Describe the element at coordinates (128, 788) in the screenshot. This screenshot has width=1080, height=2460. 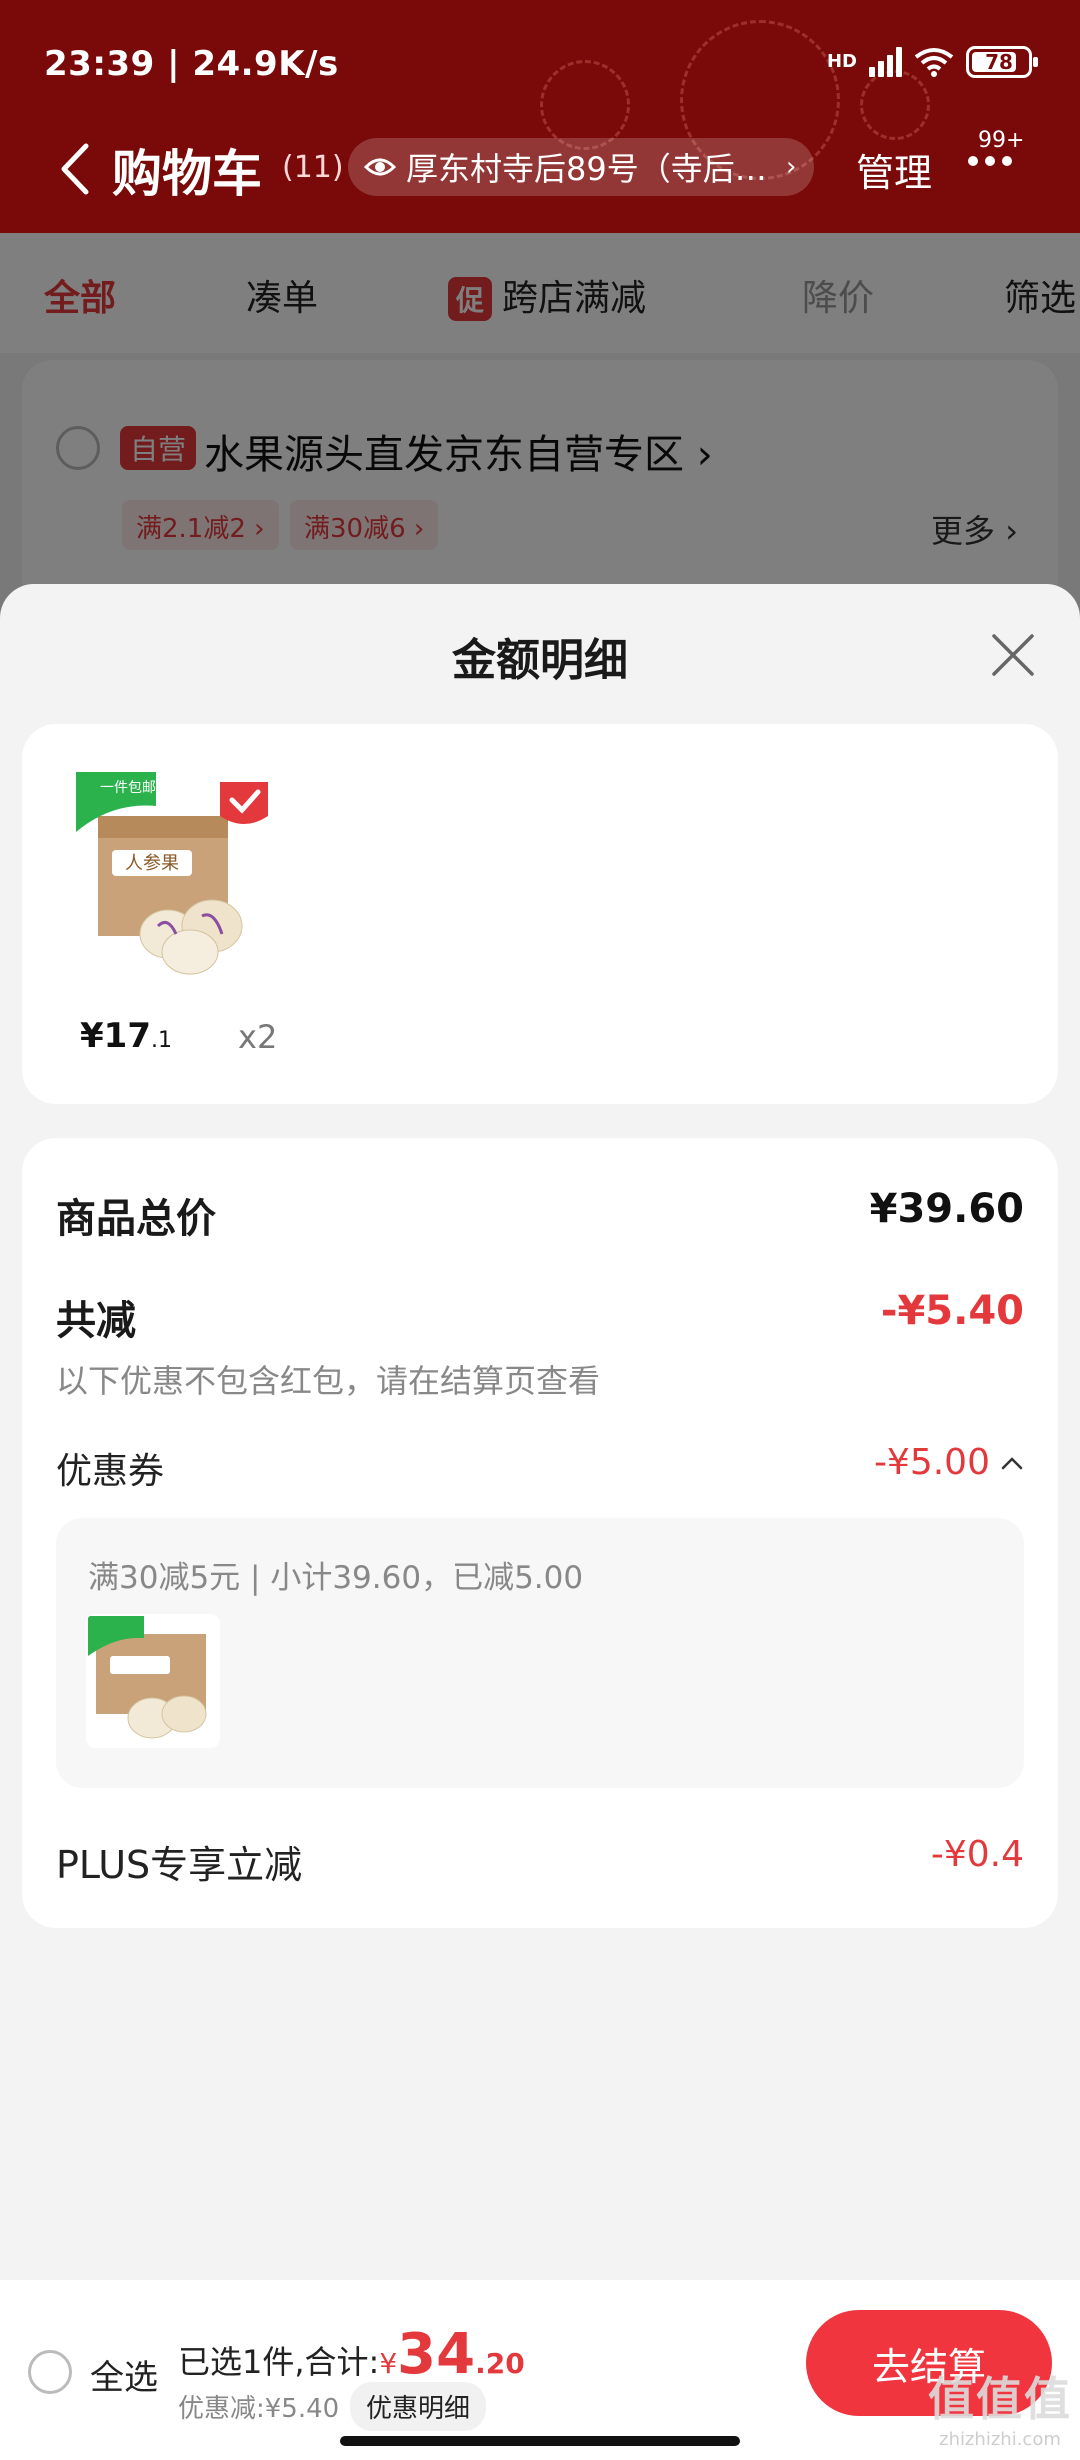
I see `free-ship-tag: 一件包邮` at that location.